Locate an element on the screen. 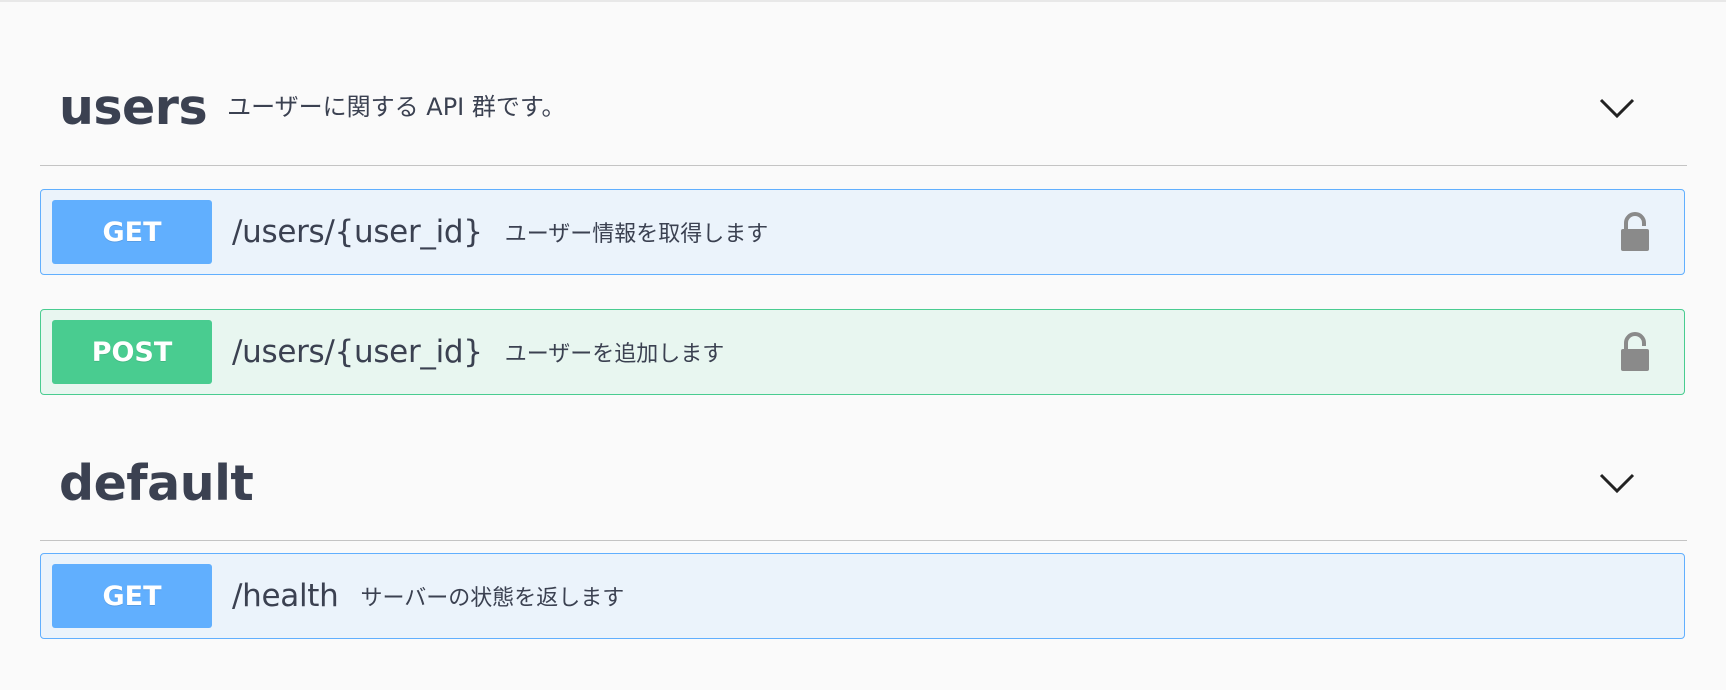 The height and width of the screenshot is (690, 1726). top-divider is located at coordinates (863, 1).